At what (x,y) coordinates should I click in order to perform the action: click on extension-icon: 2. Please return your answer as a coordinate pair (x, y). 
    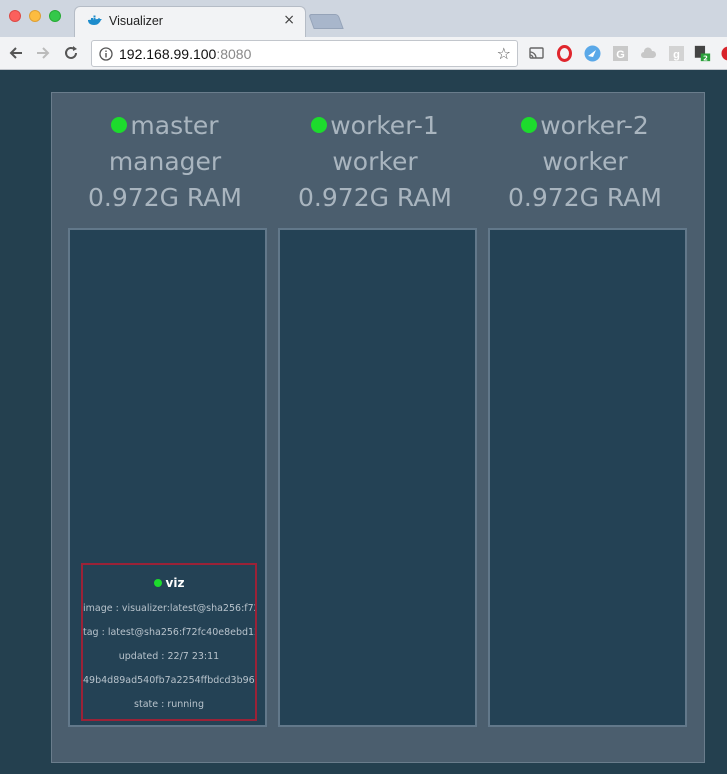
    Looking at the image, I should click on (702, 53).